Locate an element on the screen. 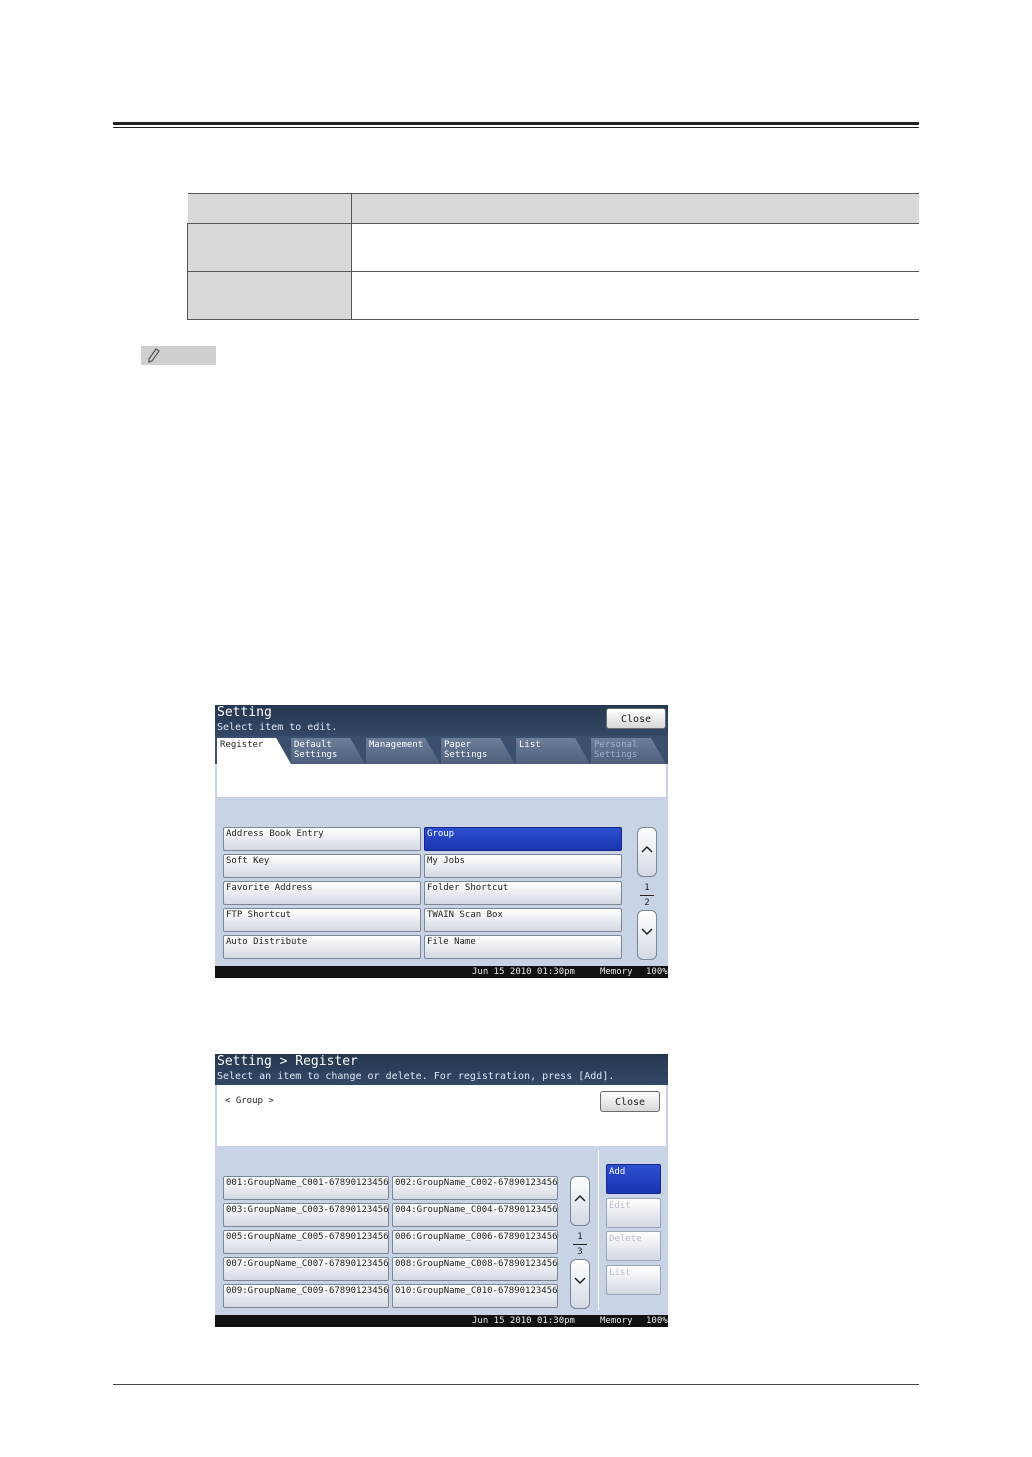 The width and height of the screenshot is (1032, 1457). page-indicator: 1 2 is located at coordinates (647, 895).